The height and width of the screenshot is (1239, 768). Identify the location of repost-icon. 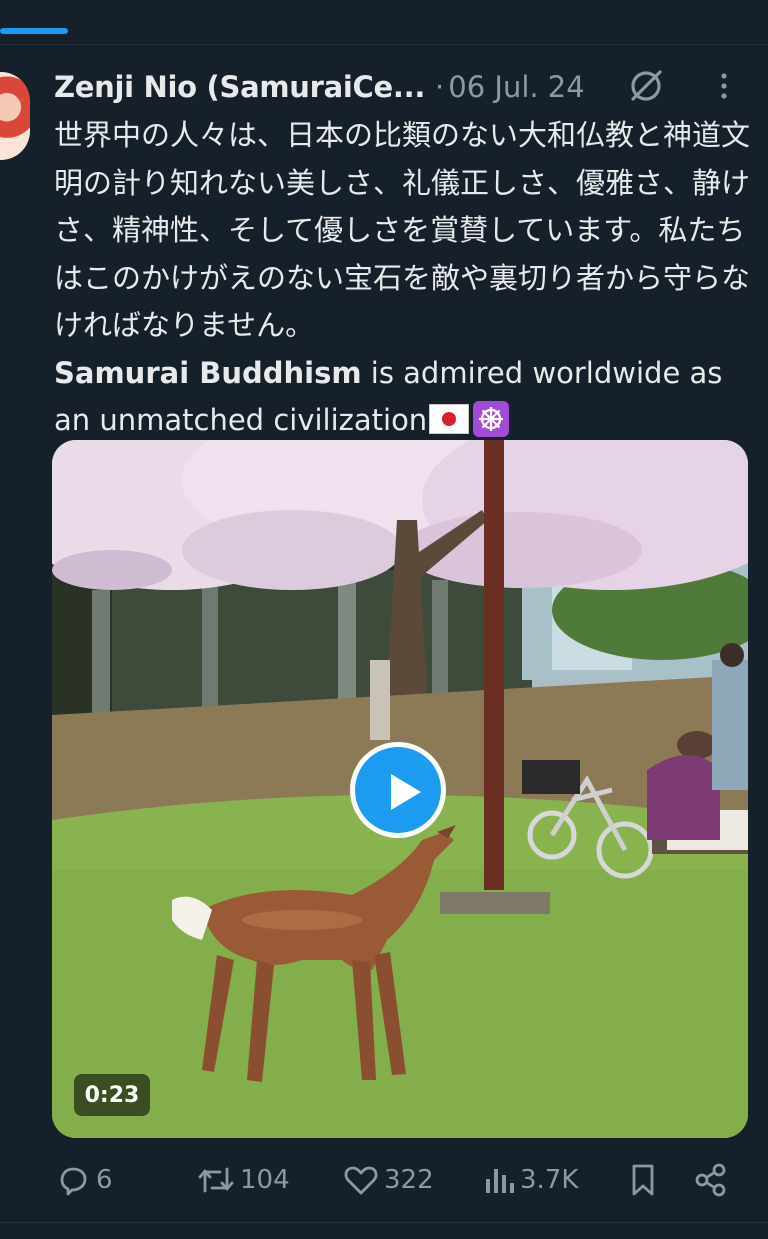
(216, 1180).